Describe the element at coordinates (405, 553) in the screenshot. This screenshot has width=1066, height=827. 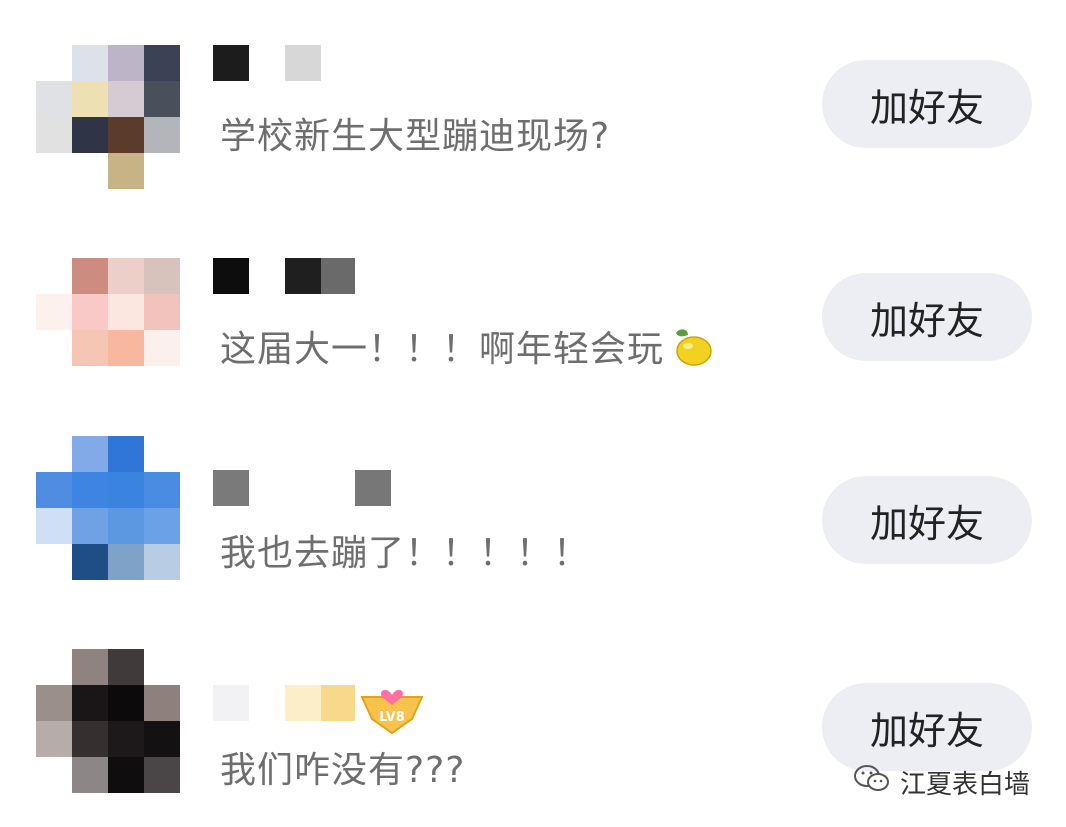
I see `comment-text: 我也去蹦了！！！！！` at that location.